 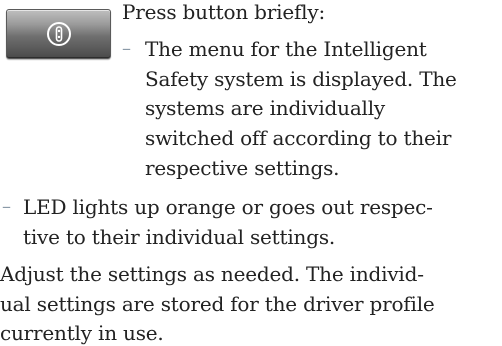 I want to click on paragraph-line: currently in use., so click(x=82, y=333).